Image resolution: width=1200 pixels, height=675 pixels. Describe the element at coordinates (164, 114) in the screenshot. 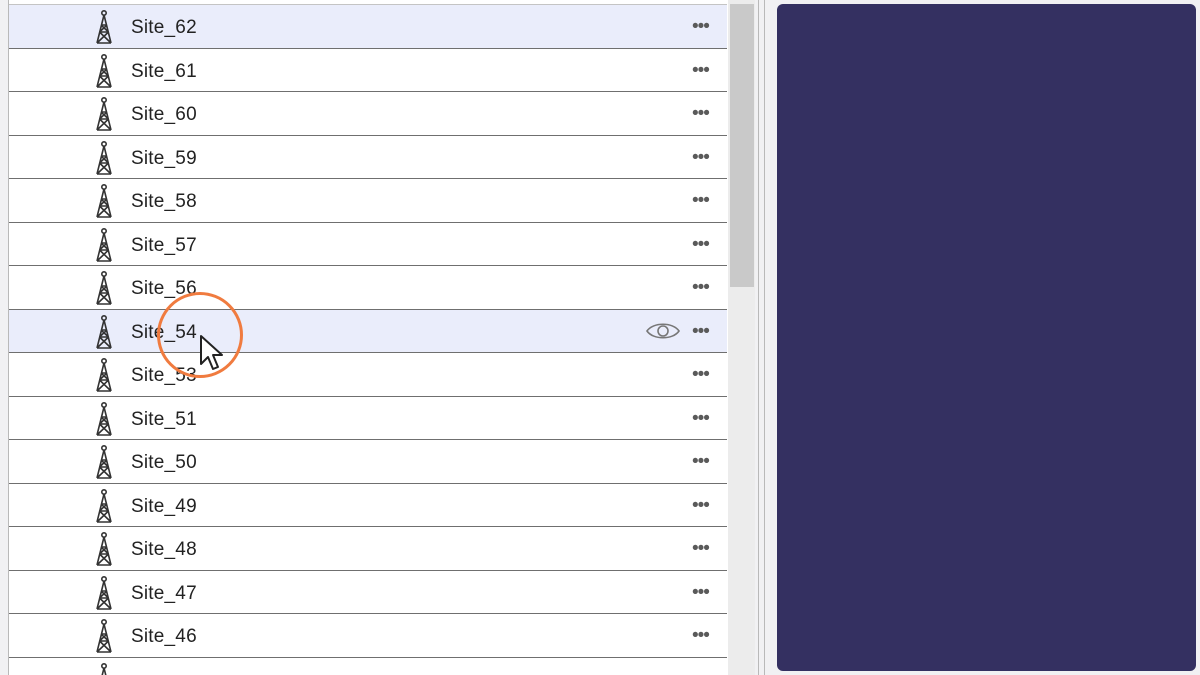

I see `site-label: Site_60` at that location.